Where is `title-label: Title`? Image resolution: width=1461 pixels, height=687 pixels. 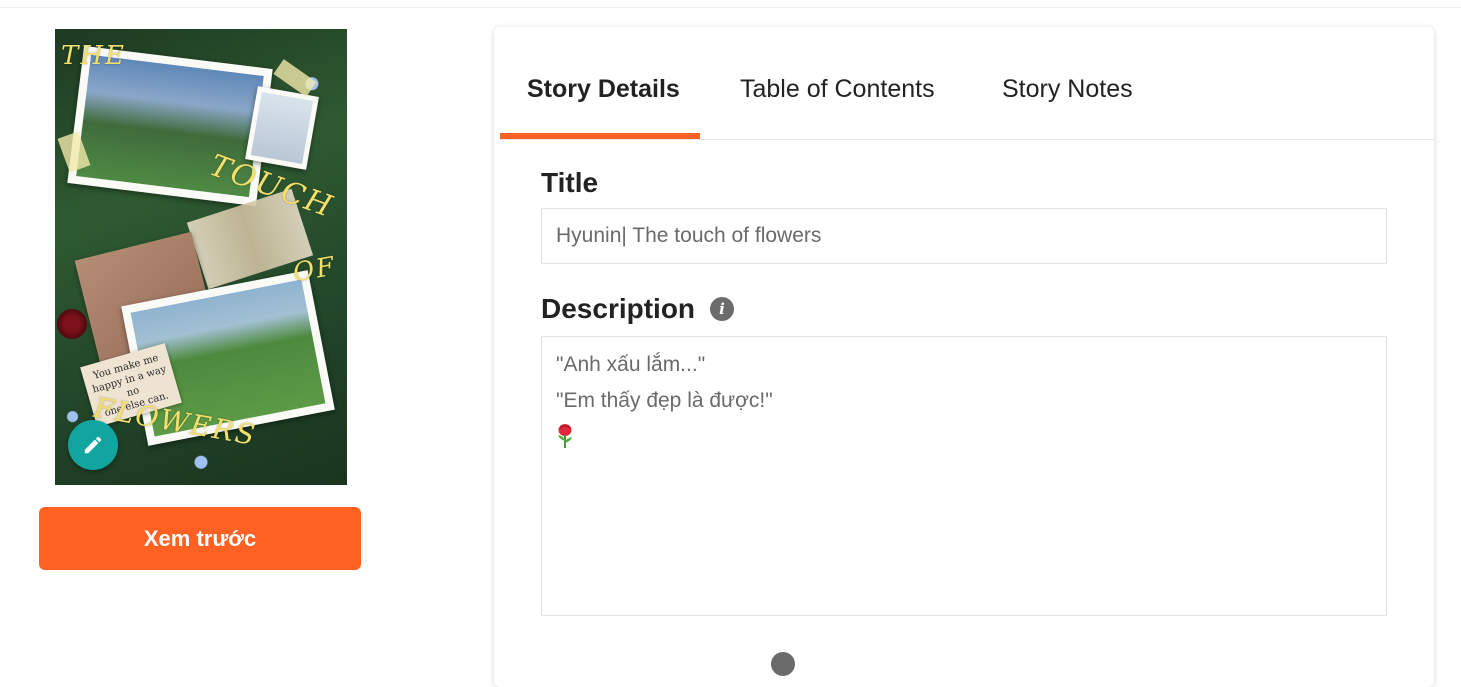 title-label: Title is located at coordinates (570, 182).